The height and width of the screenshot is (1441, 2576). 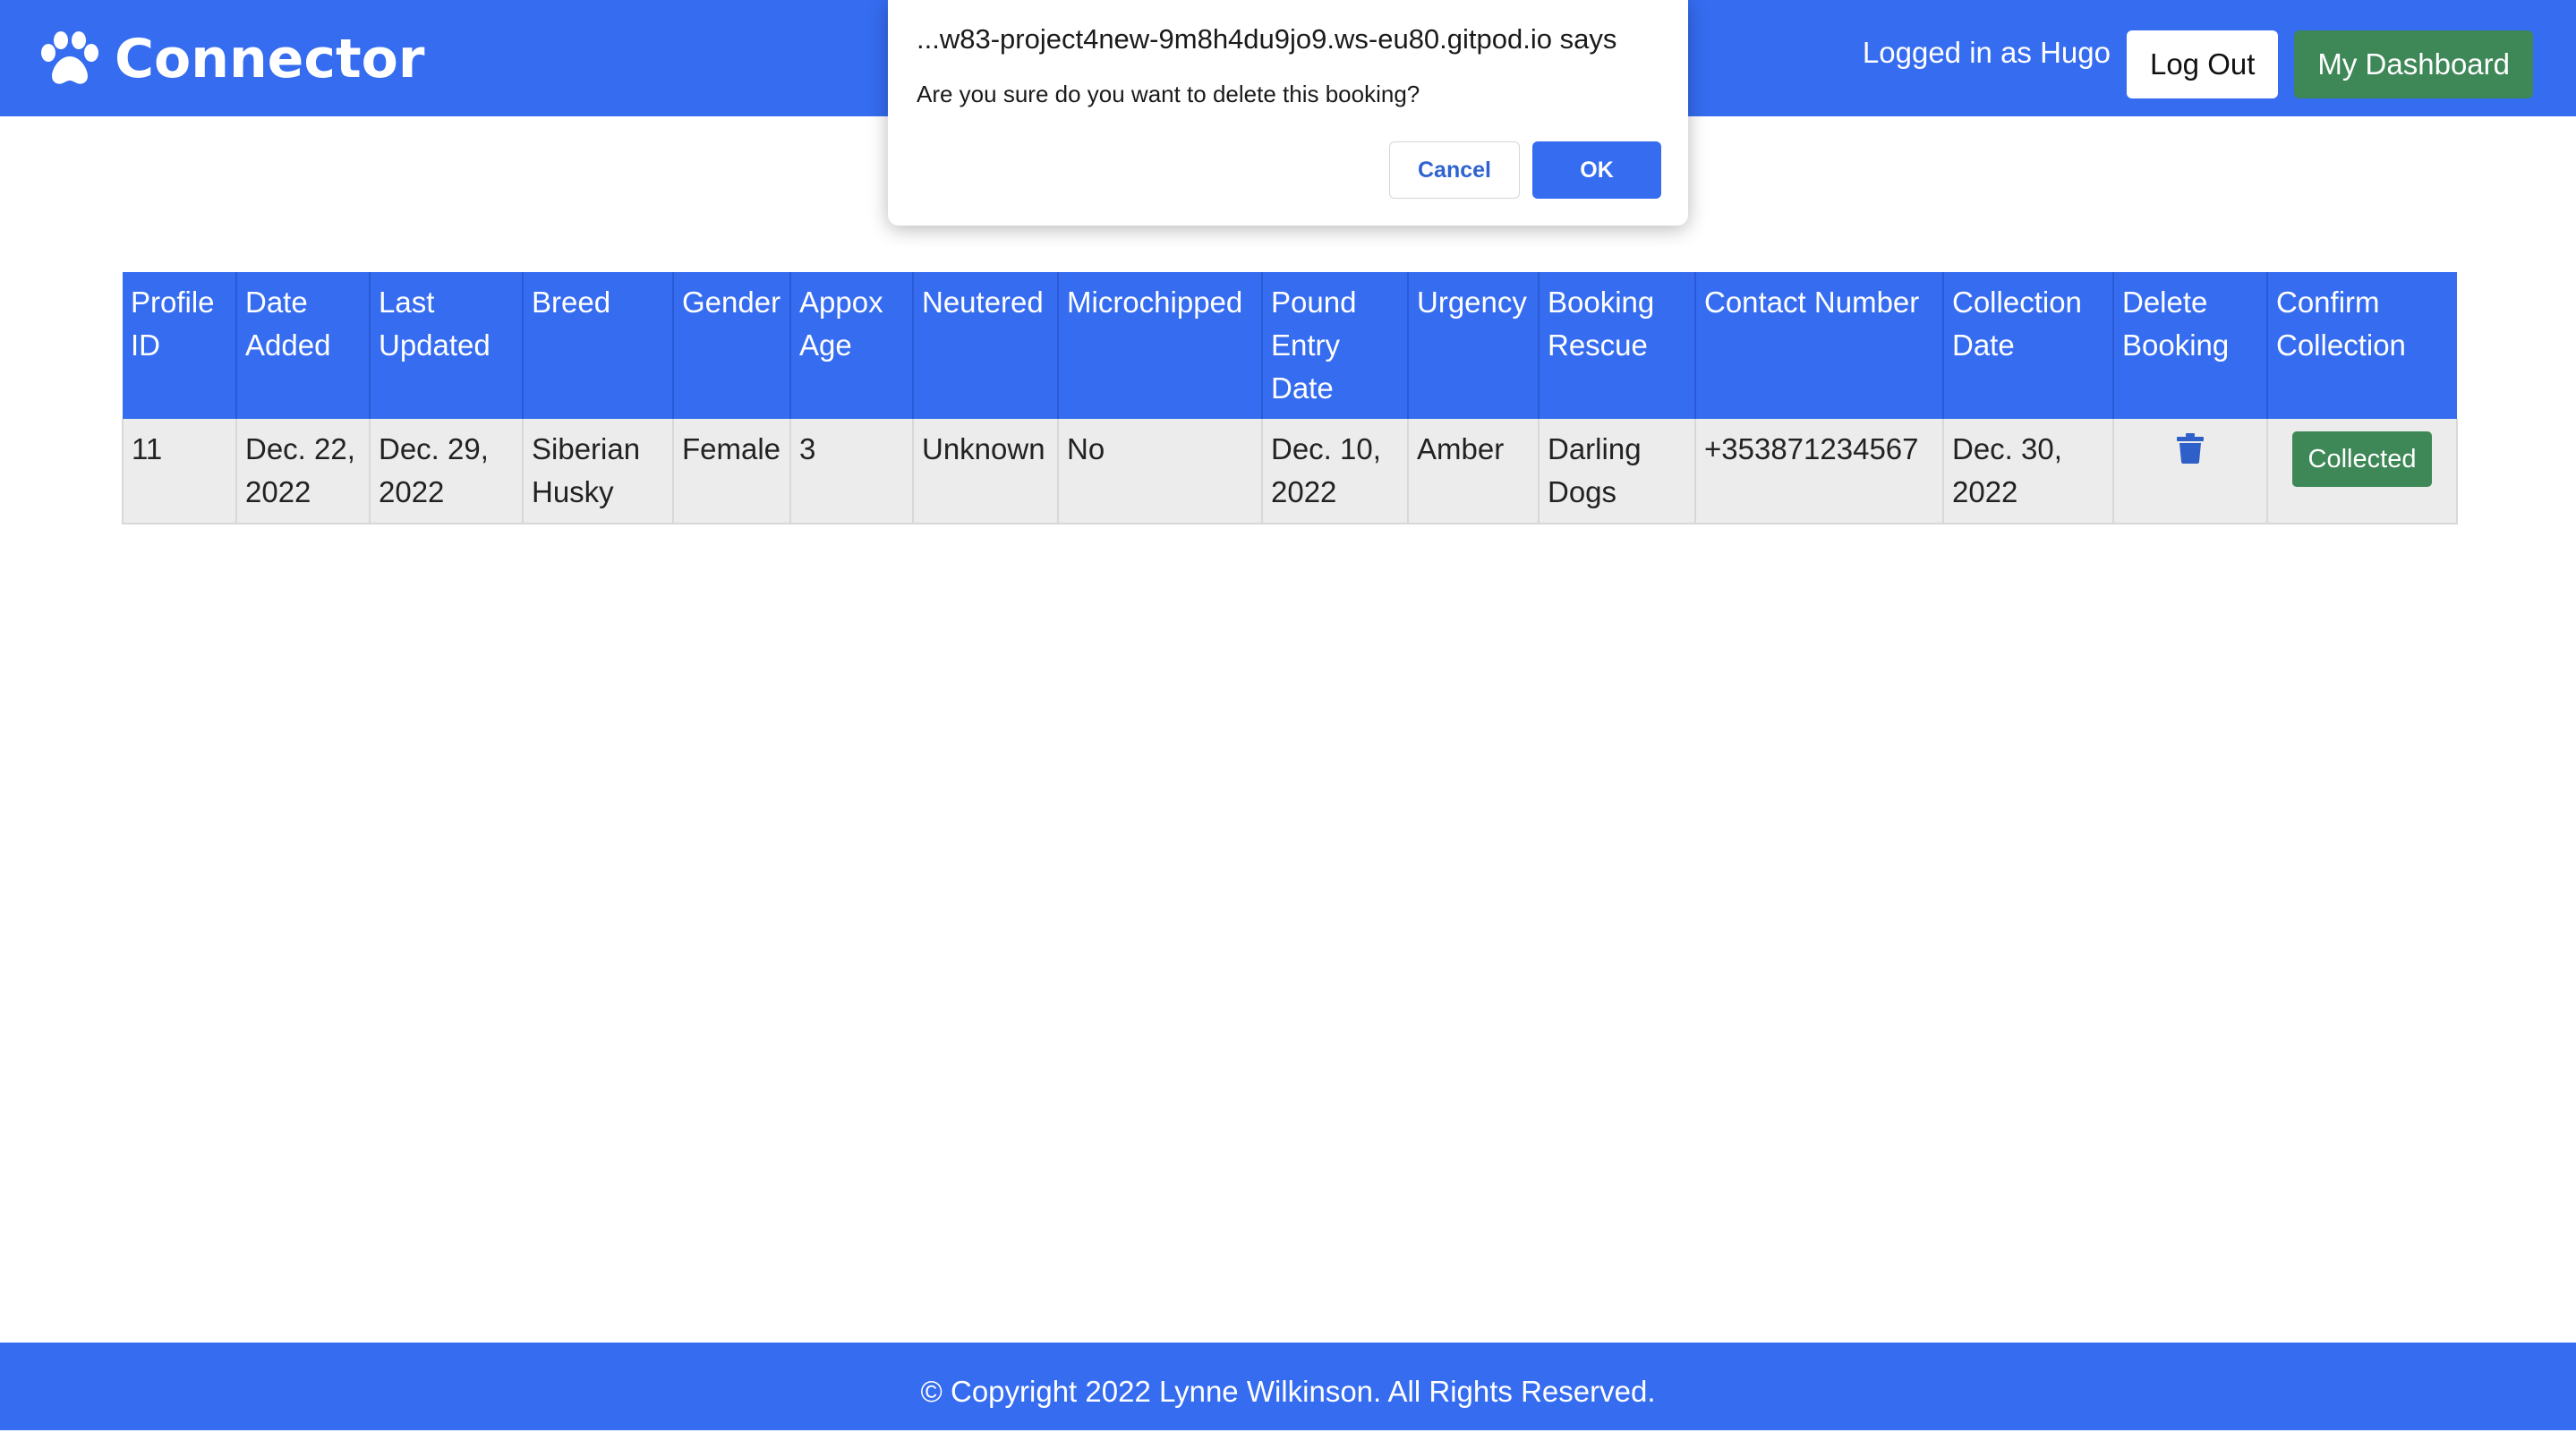 What do you see at coordinates (179, 471) in the screenshot?
I see `cell-profile-id: 11` at bounding box center [179, 471].